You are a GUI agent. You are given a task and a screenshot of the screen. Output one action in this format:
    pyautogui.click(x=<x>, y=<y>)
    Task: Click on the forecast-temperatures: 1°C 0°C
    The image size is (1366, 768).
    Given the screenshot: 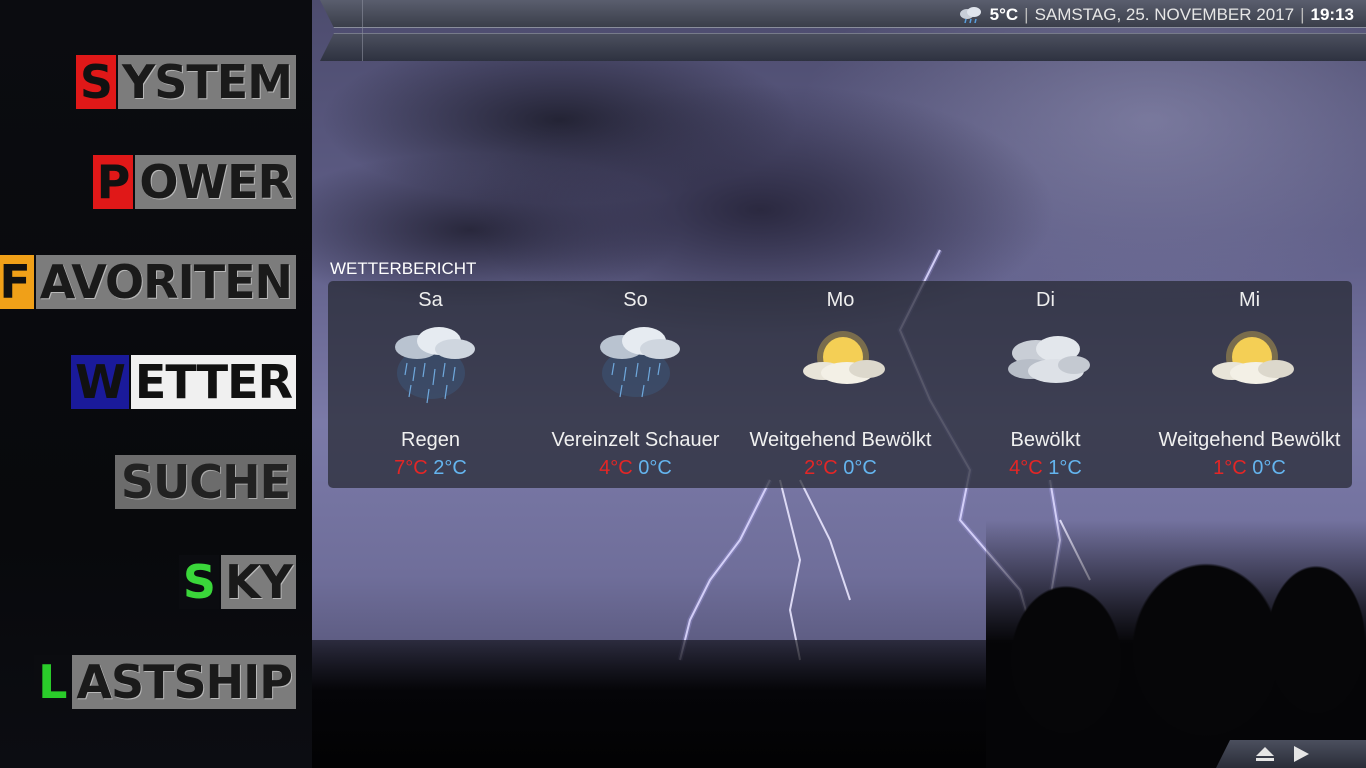 What is the action you would take?
    pyautogui.click(x=1249, y=468)
    